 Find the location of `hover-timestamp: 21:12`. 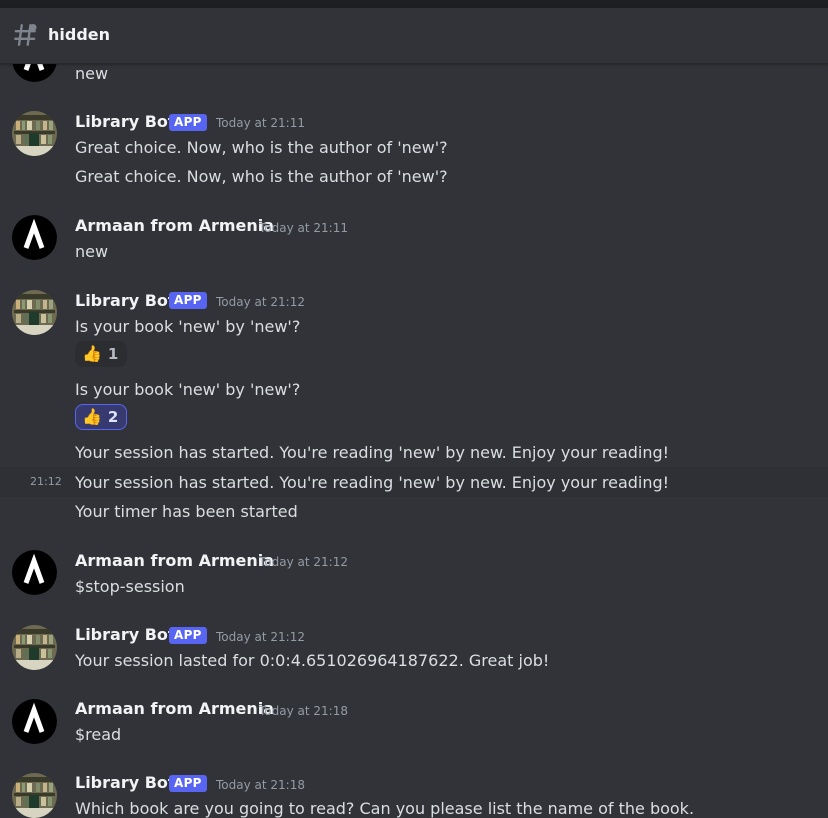

hover-timestamp: 21:12 is located at coordinates (46, 481).